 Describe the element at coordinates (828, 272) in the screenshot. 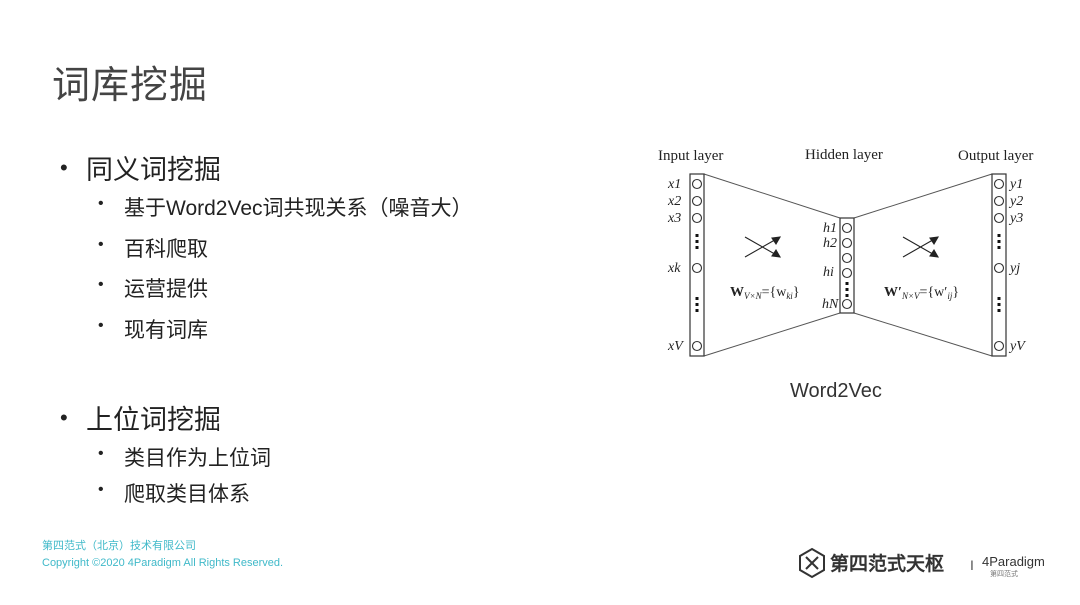

I see `node-label-hi: hi` at that location.